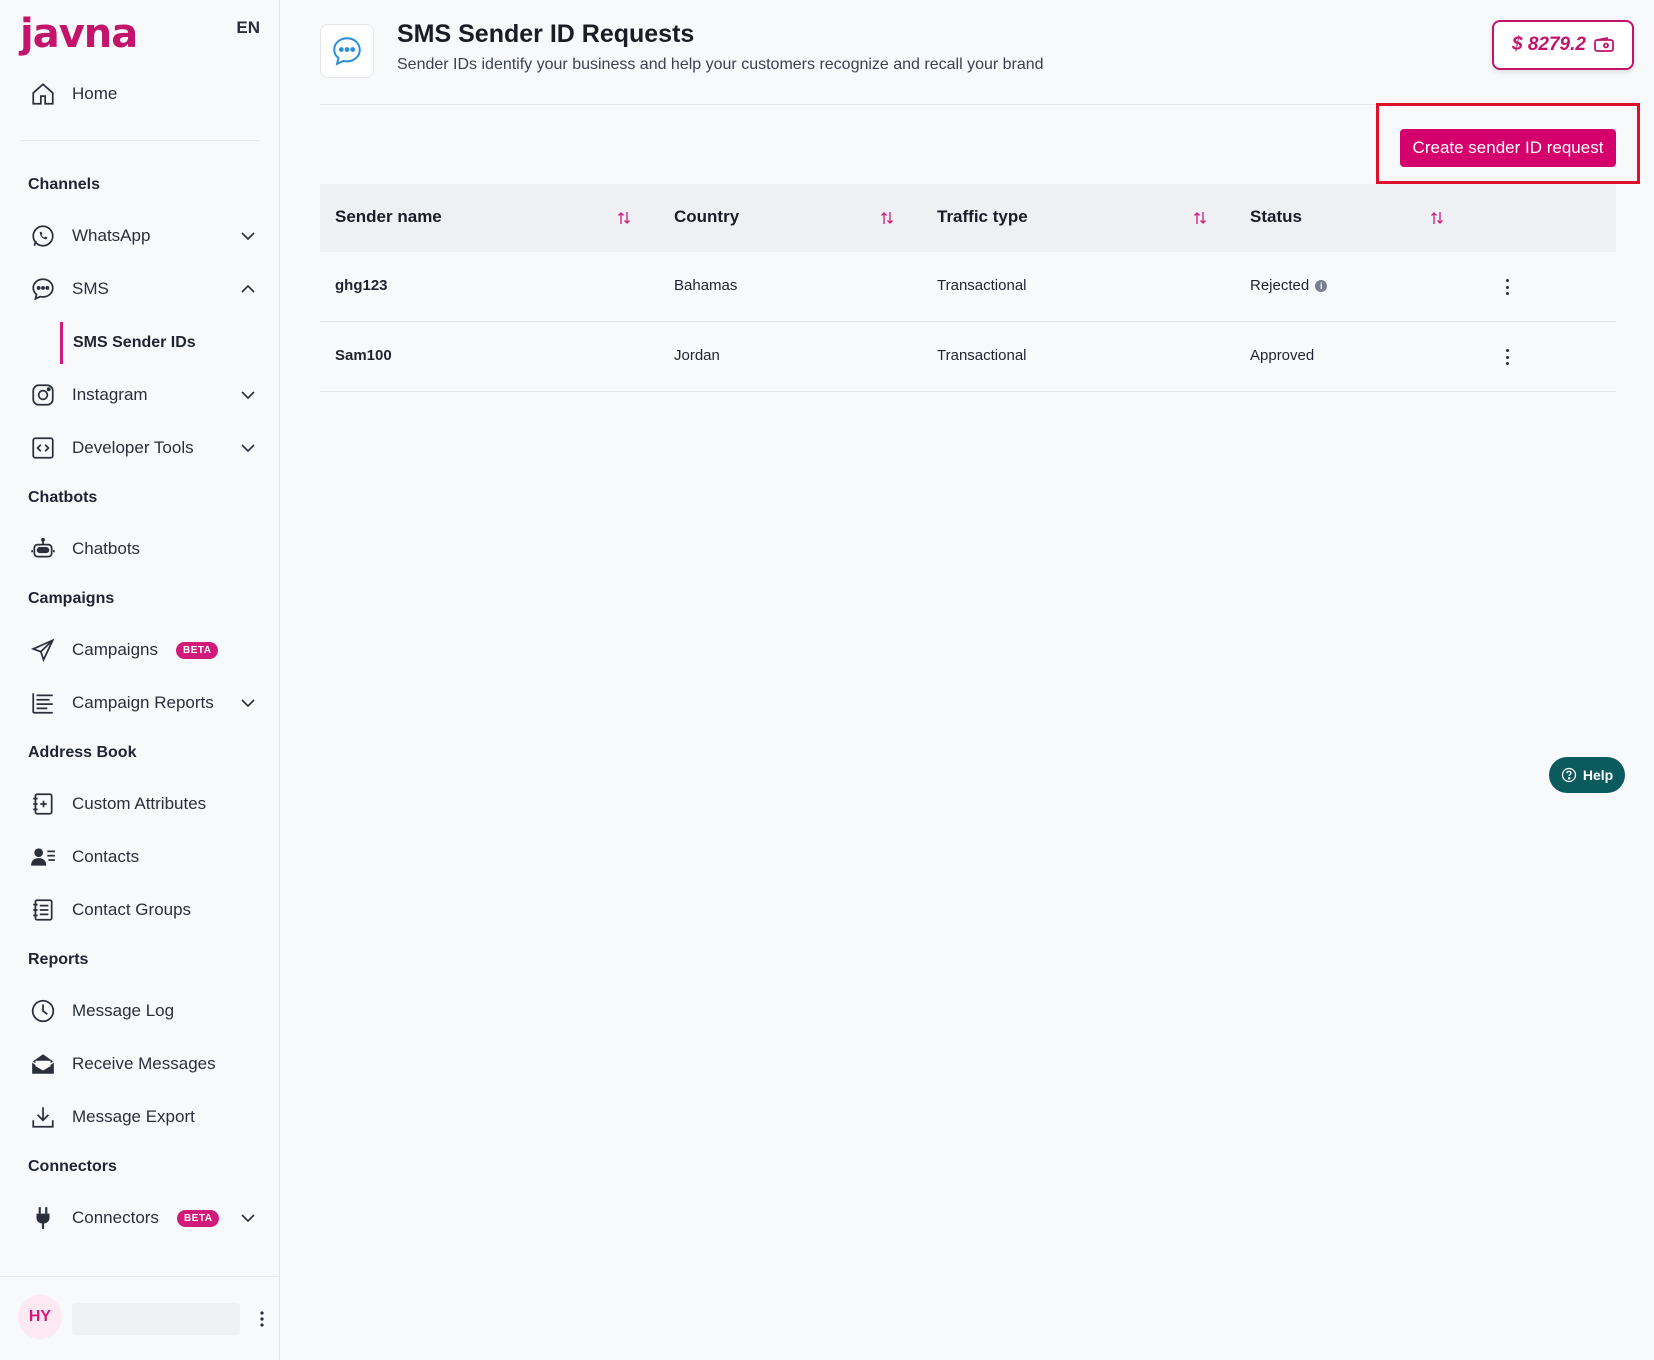  I want to click on column-header-status: Status, so click(1276, 217).